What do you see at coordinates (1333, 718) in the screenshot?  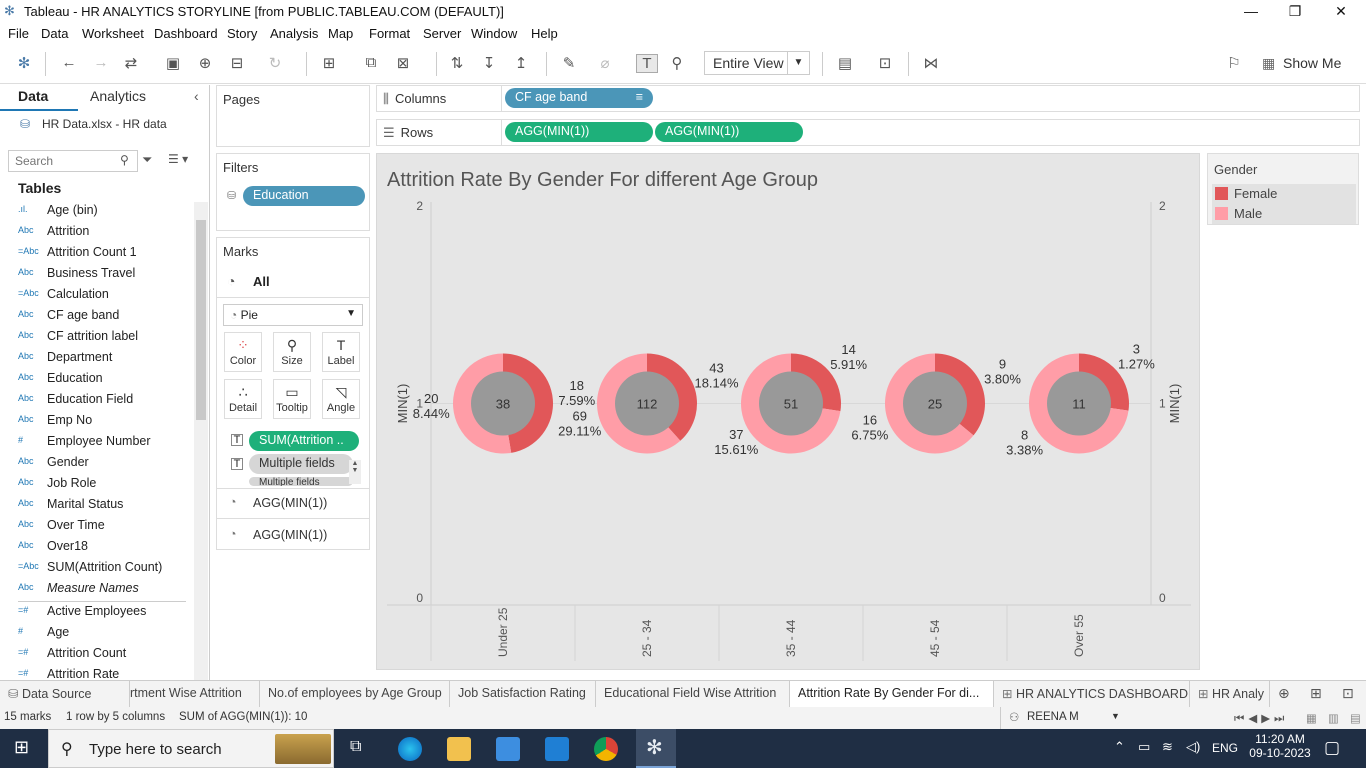 I see `filmstrip-icon: ▥` at bounding box center [1333, 718].